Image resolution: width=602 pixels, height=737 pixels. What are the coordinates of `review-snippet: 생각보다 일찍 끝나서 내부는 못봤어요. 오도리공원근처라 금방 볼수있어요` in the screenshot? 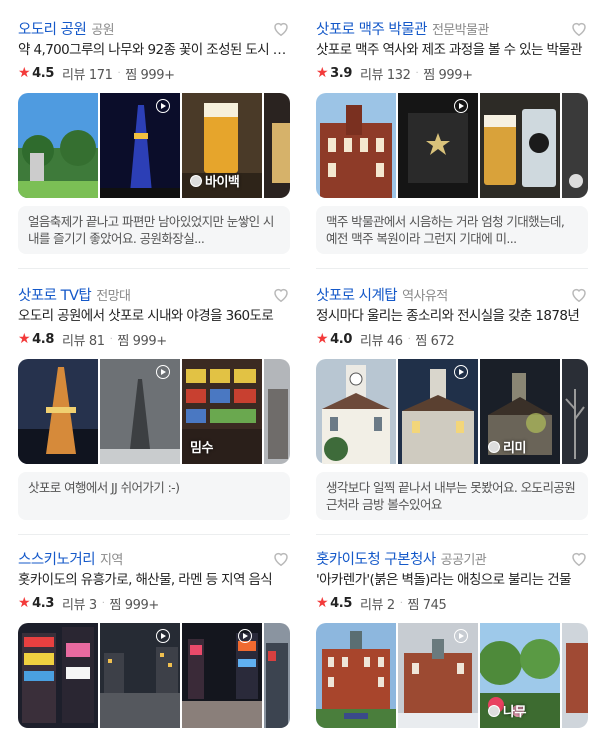 It's located at (452, 496).